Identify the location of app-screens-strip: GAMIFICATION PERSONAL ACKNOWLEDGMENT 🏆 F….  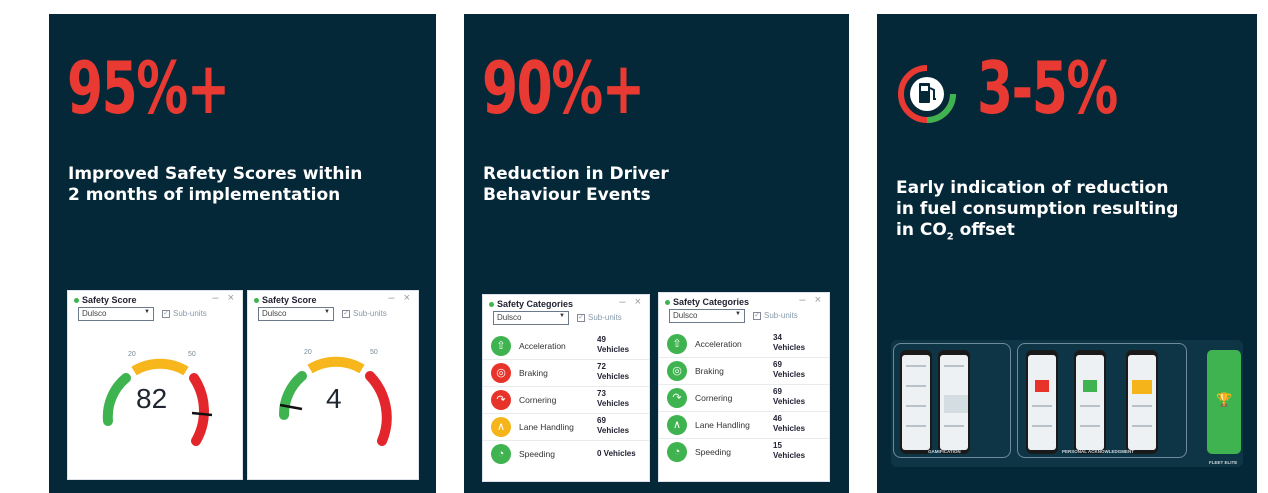
(1067, 403).